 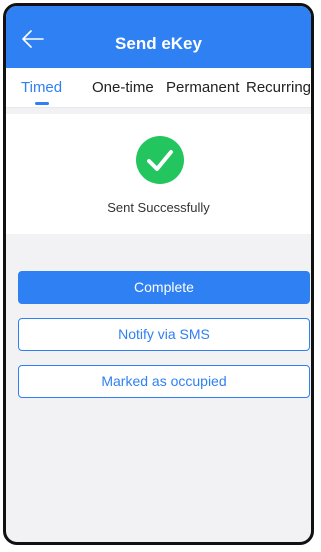 I want to click on page-title: Send eKey, so click(x=158, y=43).